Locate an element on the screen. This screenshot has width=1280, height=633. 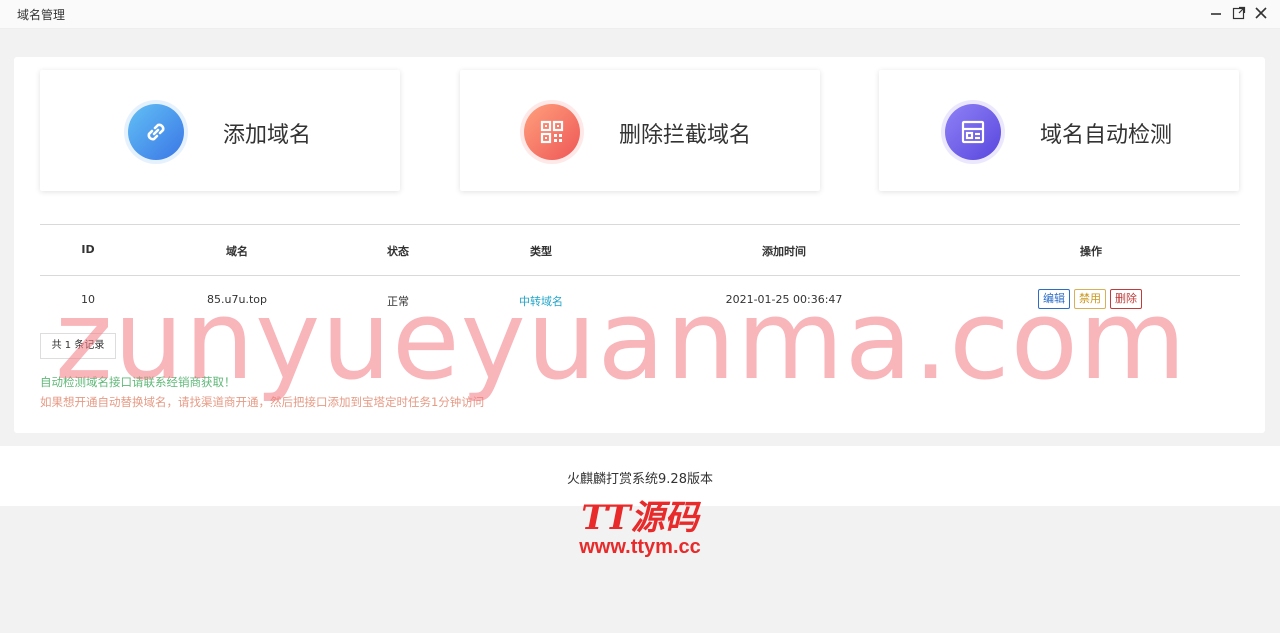
domain-auto-detect-card: 域名自动检测 is located at coordinates (1059, 130).